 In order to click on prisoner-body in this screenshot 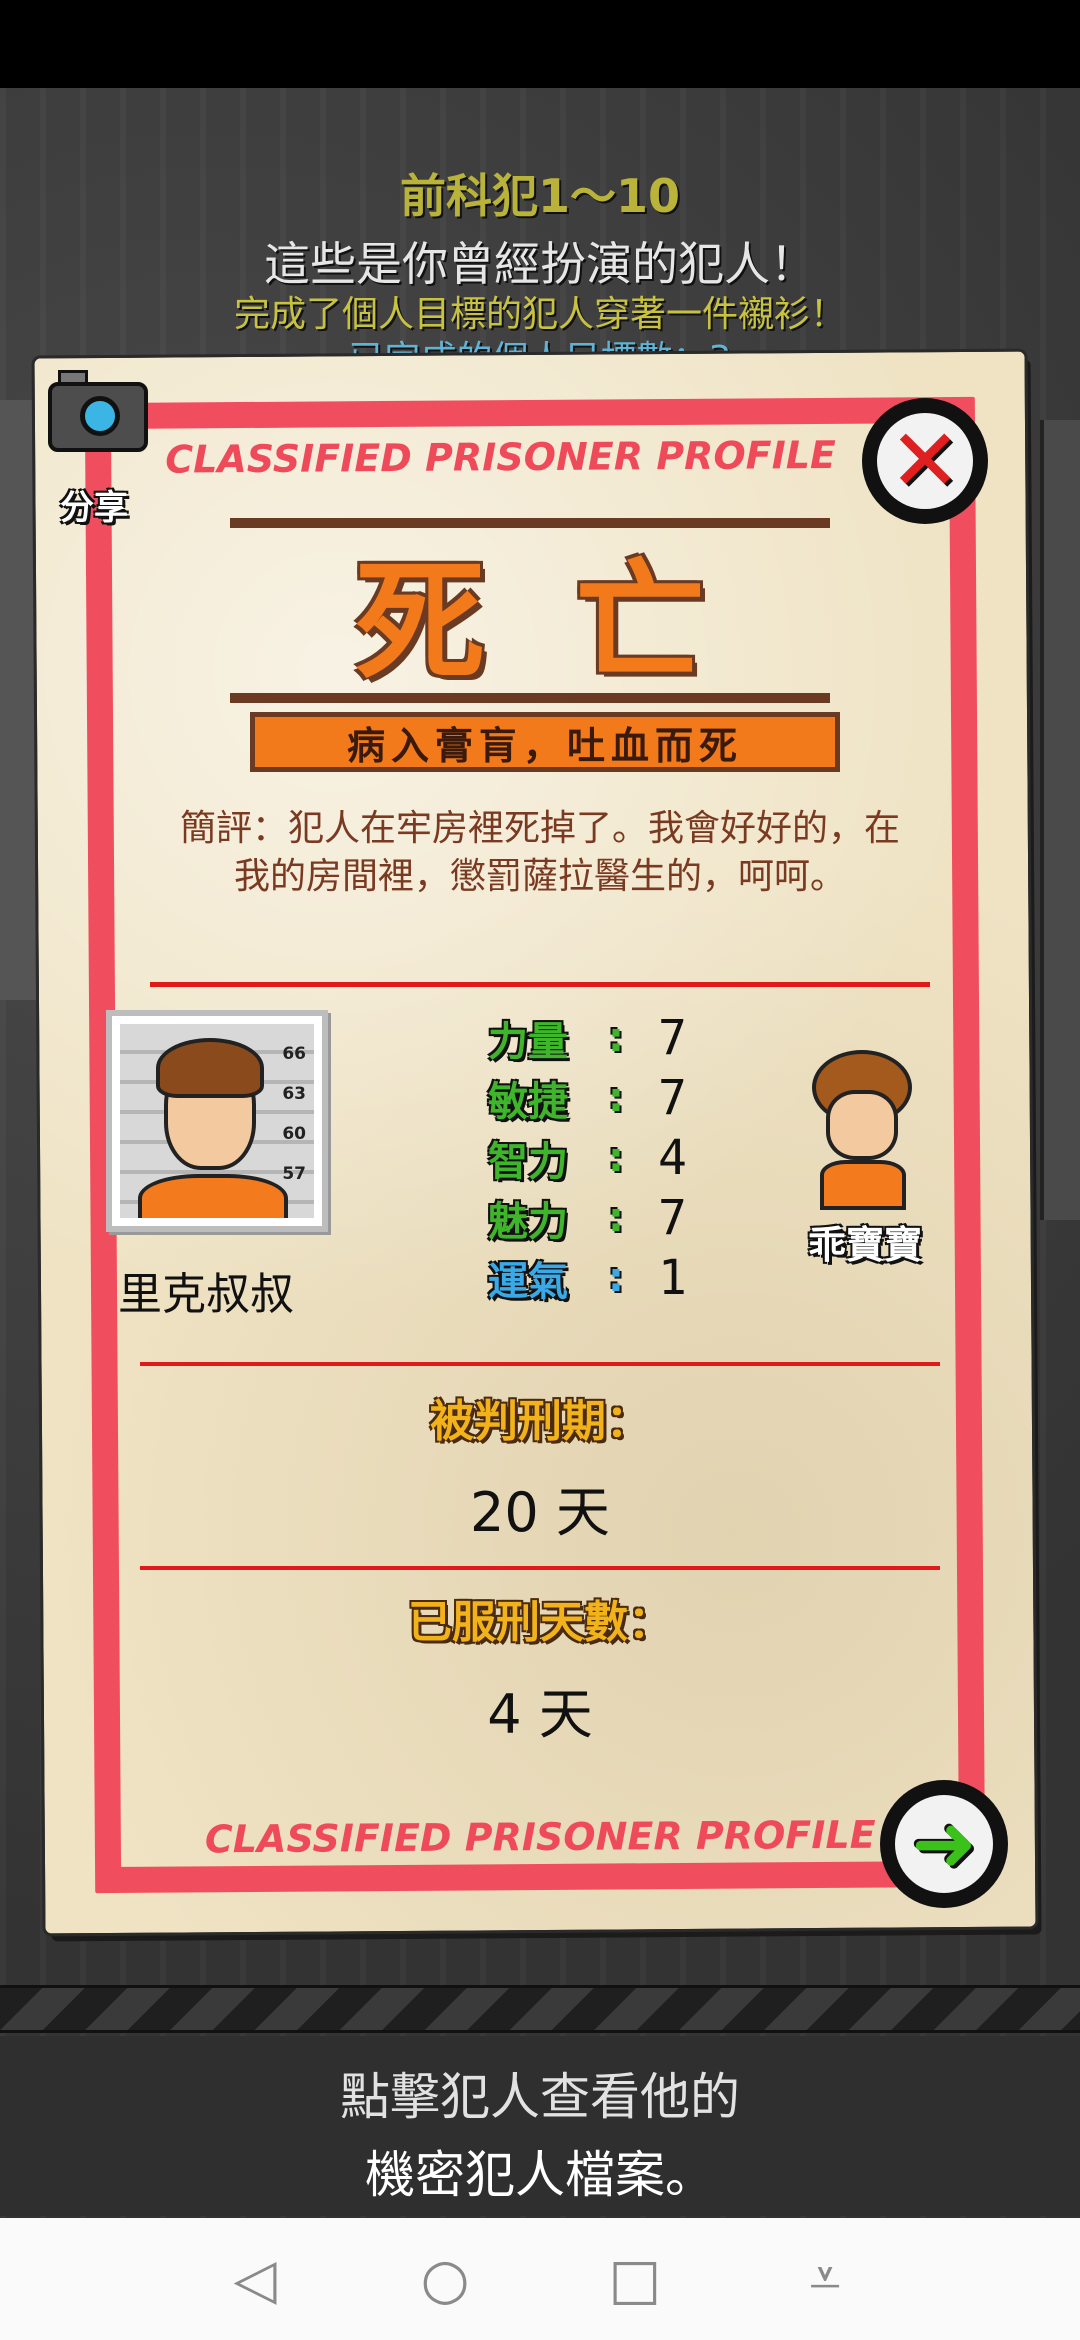, I will do `click(213, 1196)`.